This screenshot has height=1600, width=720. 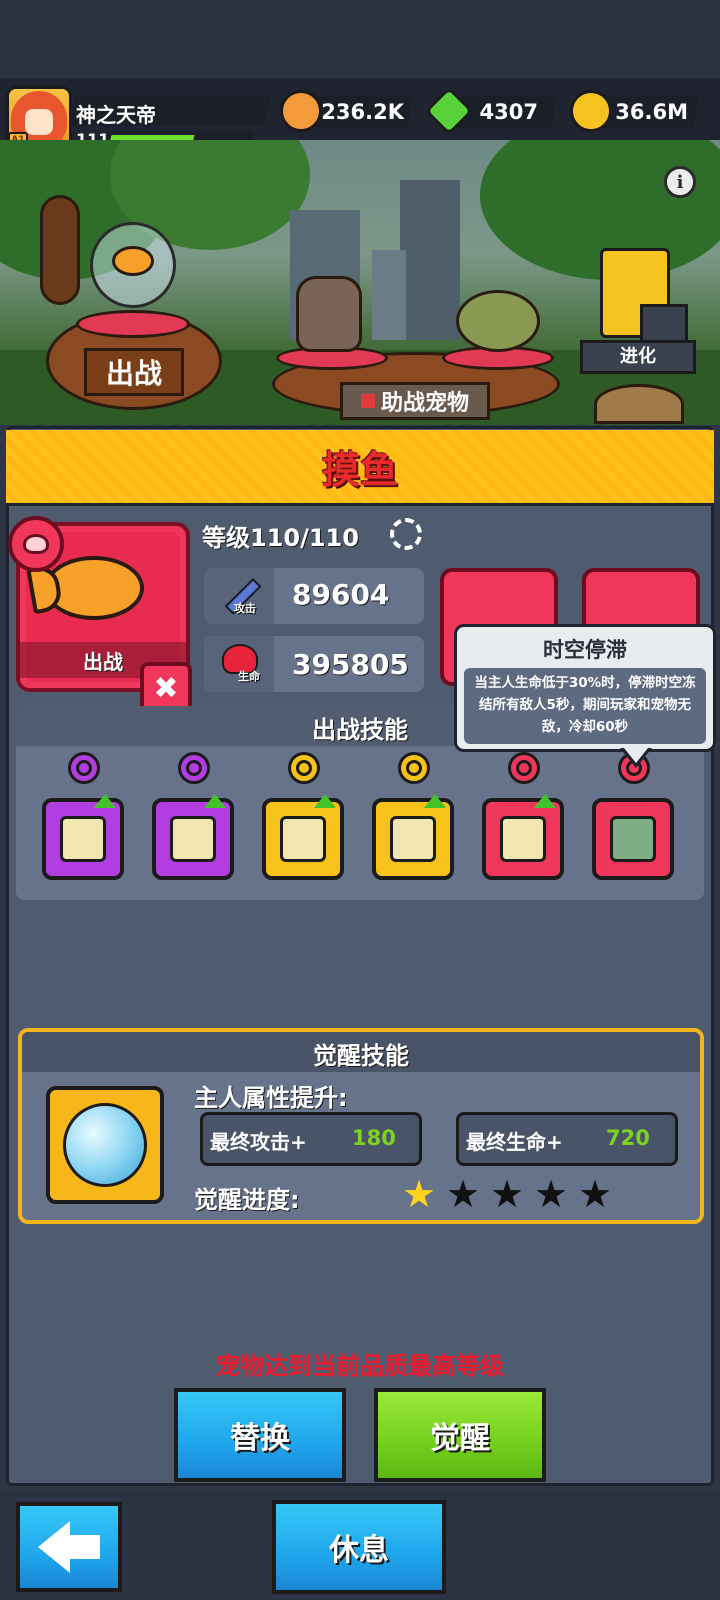 What do you see at coordinates (249, 676) in the screenshot?
I see `hp-sub-label: 生命` at bounding box center [249, 676].